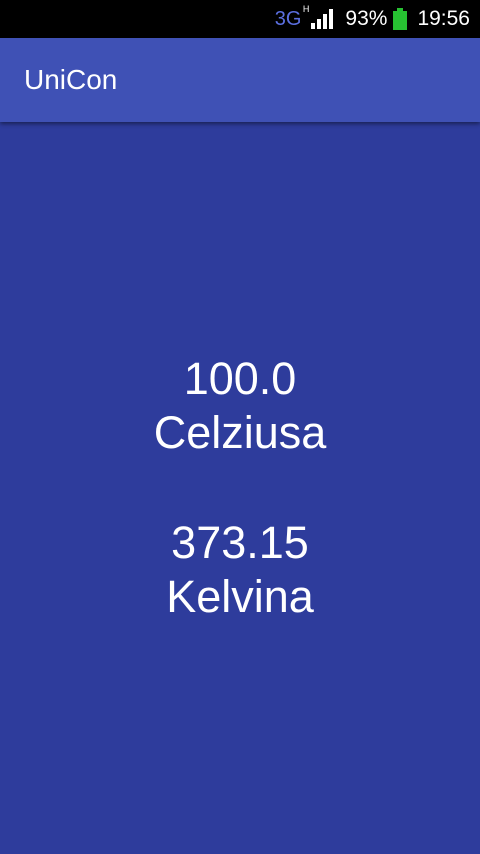  What do you see at coordinates (366, 18) in the screenshot?
I see `battery-percentage: 93%` at bounding box center [366, 18].